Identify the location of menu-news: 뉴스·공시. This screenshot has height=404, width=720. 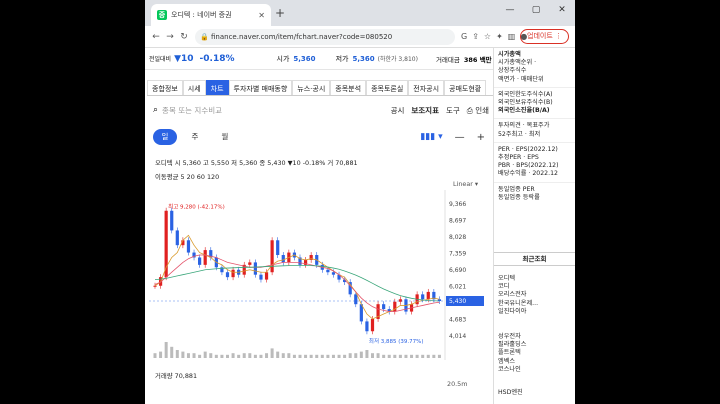
(311, 87).